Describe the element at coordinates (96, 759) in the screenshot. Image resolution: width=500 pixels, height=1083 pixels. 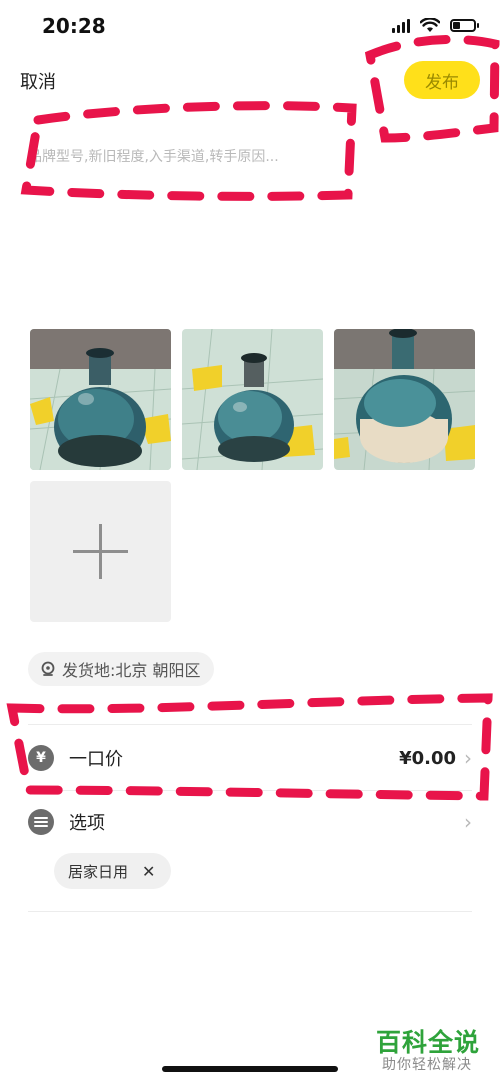
I see `price-label: 一口价` at that location.